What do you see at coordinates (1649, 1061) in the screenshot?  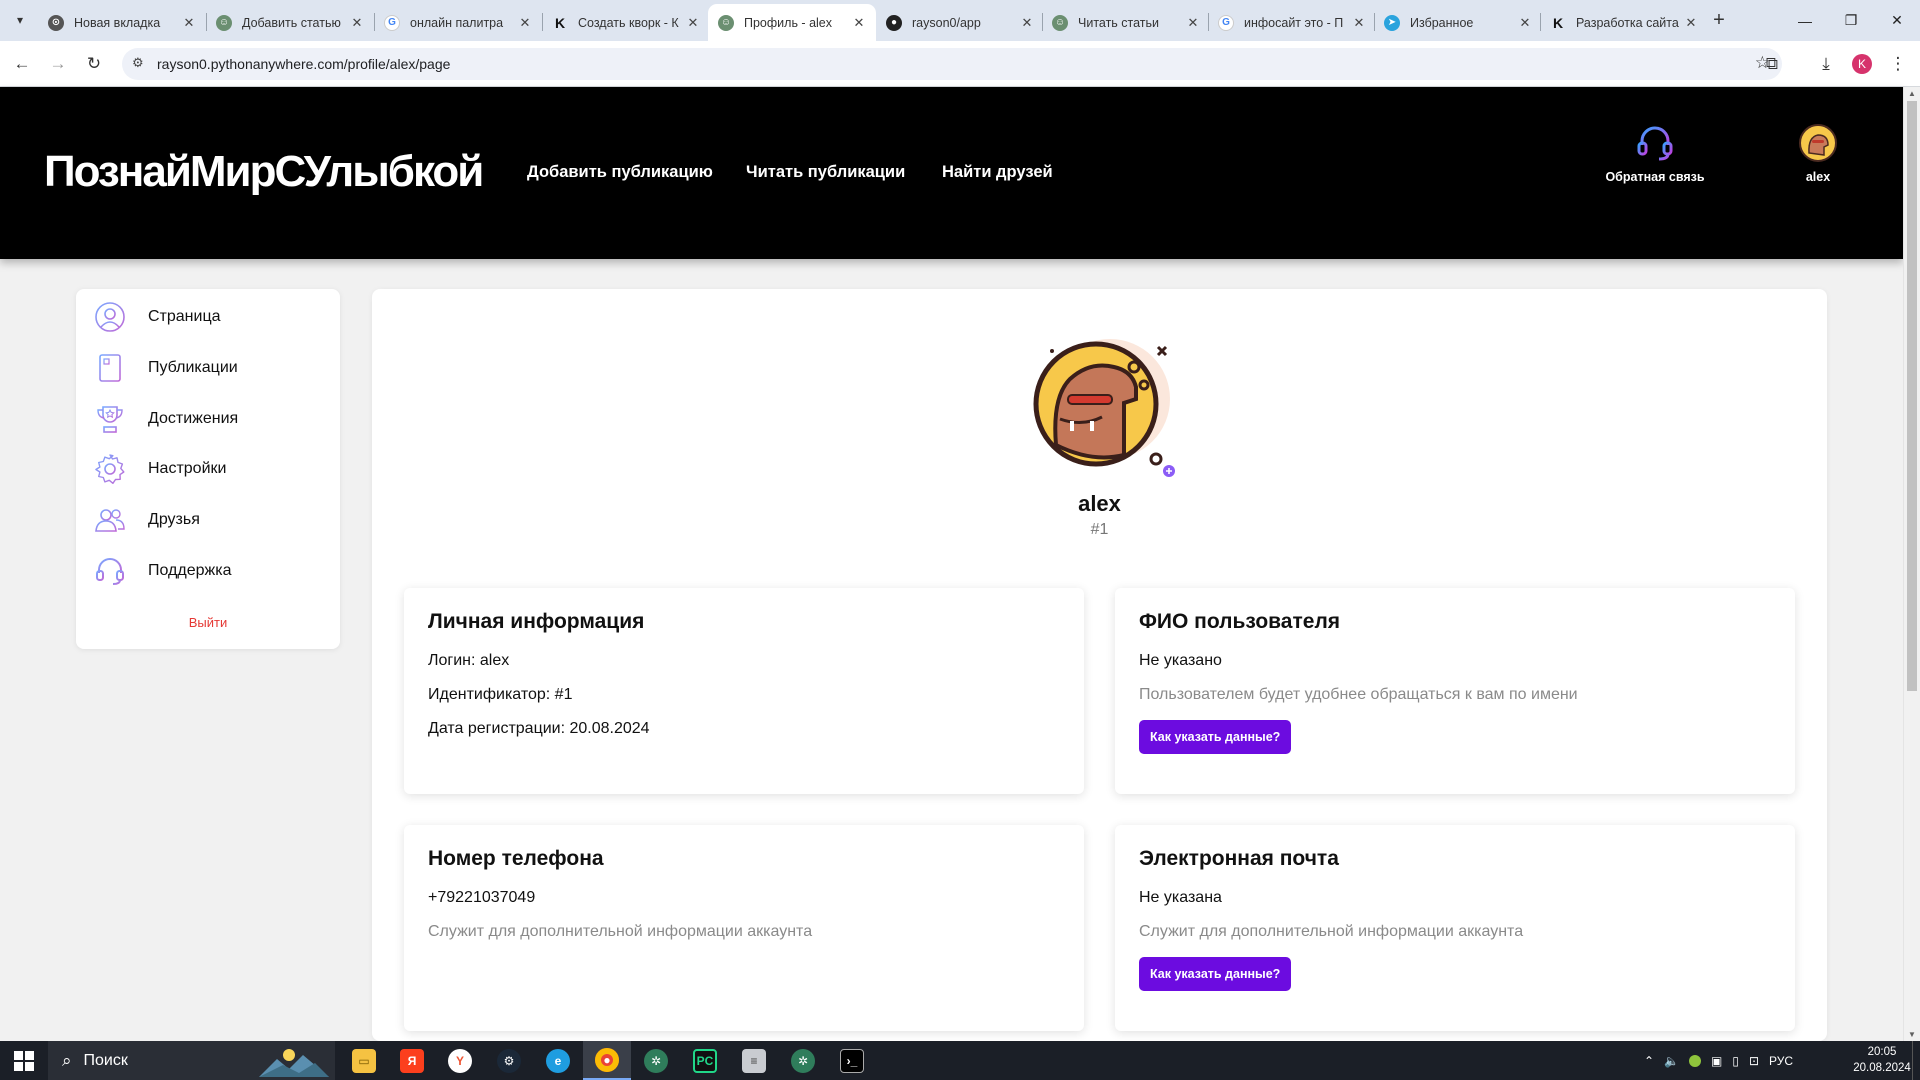 I see `chevron-up-icon: ⌃` at bounding box center [1649, 1061].